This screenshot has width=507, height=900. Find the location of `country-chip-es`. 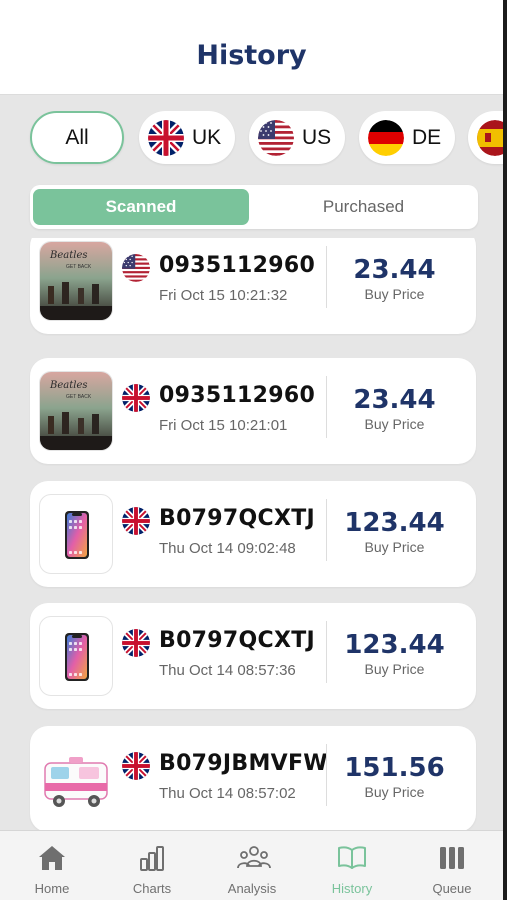

country-chip-es is located at coordinates (485, 137).